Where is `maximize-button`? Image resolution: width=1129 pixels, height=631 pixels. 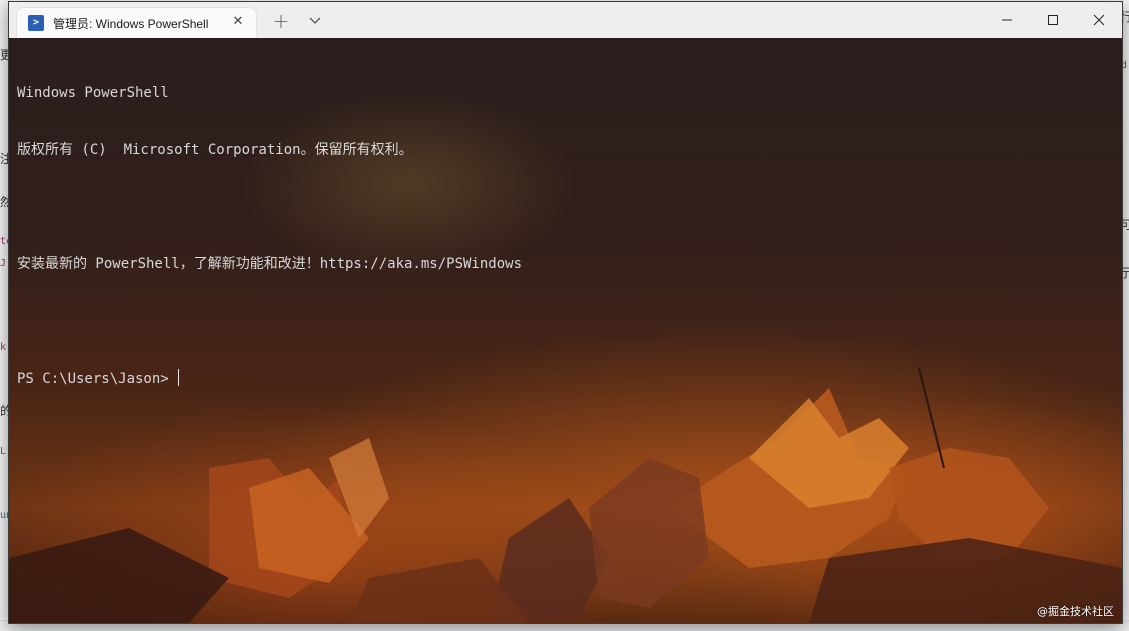 maximize-button is located at coordinates (1053, 20).